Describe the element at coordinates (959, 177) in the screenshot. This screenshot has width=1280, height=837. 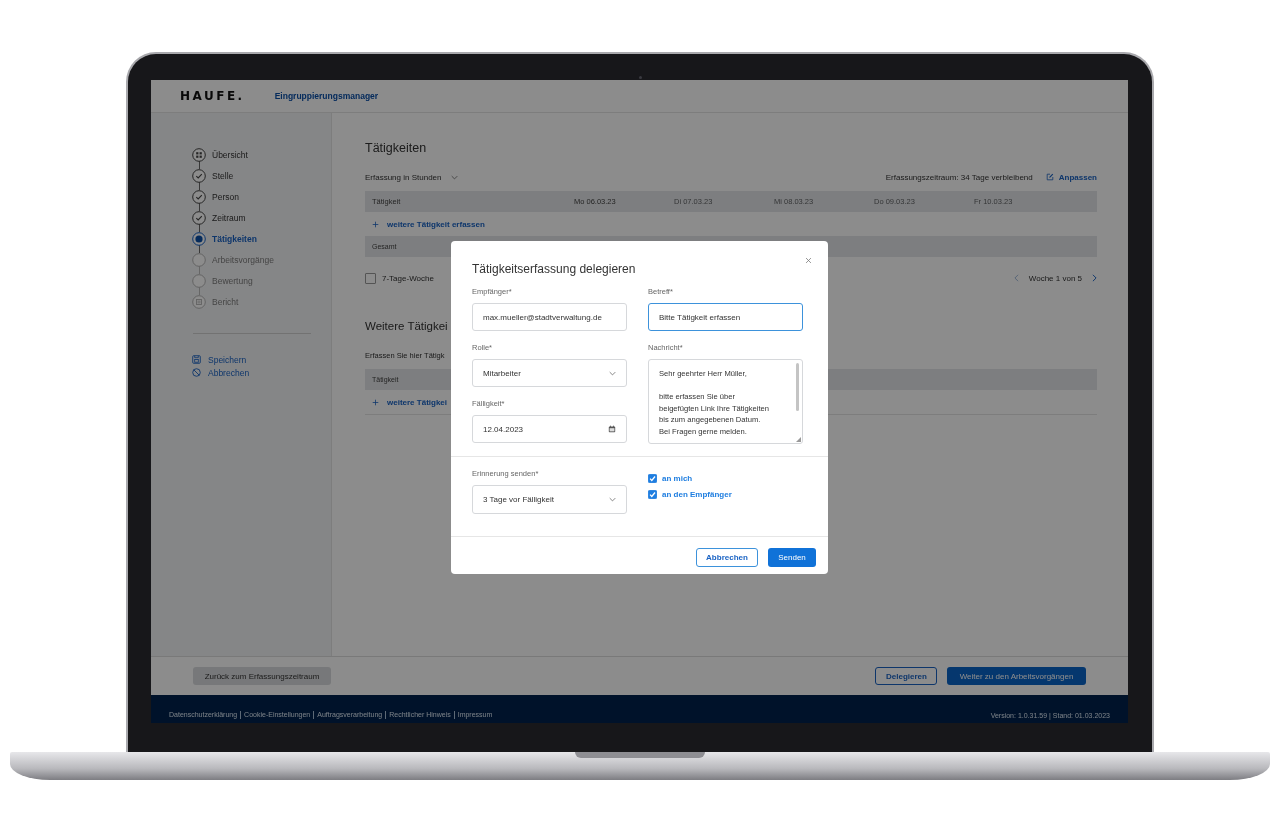
I see `period-text: Erfassungszeitraum: 34 Tage verbleibend` at that location.